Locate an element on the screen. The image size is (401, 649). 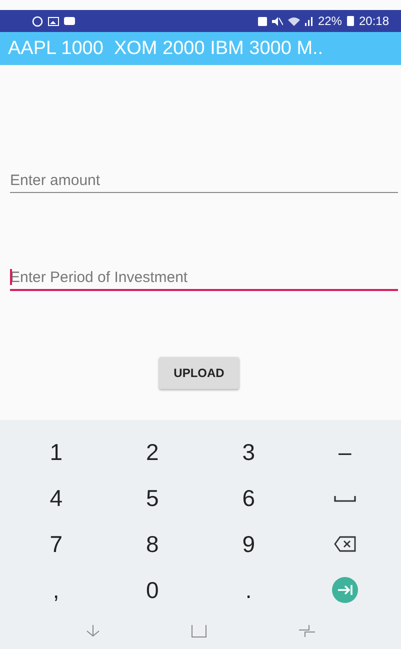
keyboard-key: 3 is located at coordinates (249, 452).